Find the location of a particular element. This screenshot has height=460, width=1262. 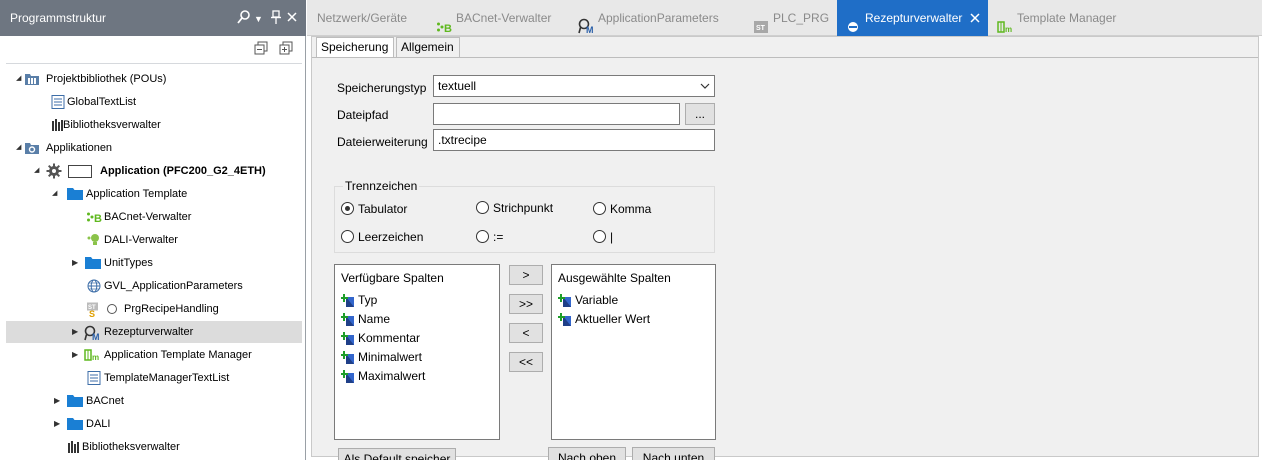

tree-node: ◢ Projektbibliothek (POUs) is located at coordinates (154, 79).